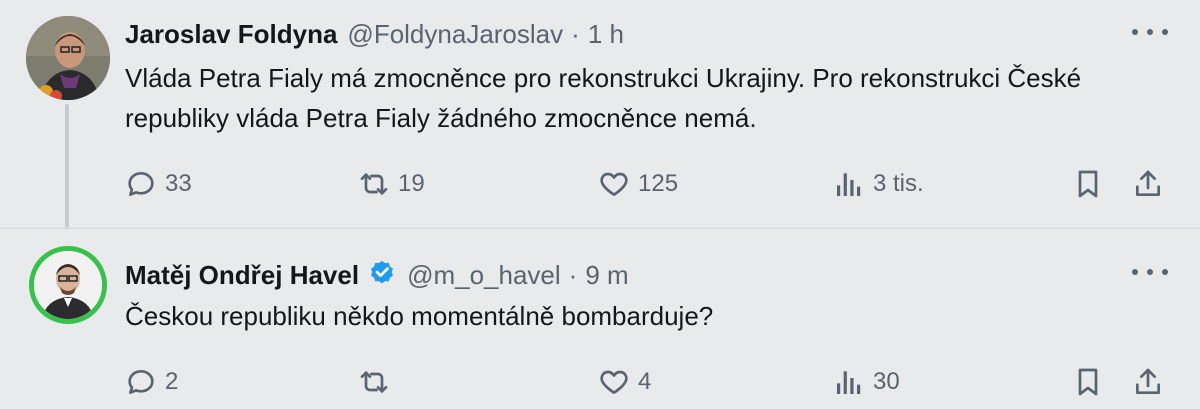  I want to click on reply-button: 33, so click(158, 184).